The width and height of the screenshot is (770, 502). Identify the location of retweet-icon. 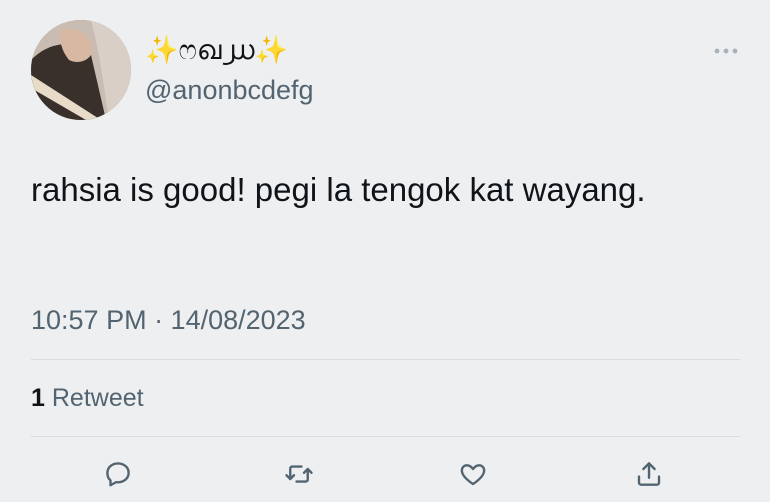
(299, 474).